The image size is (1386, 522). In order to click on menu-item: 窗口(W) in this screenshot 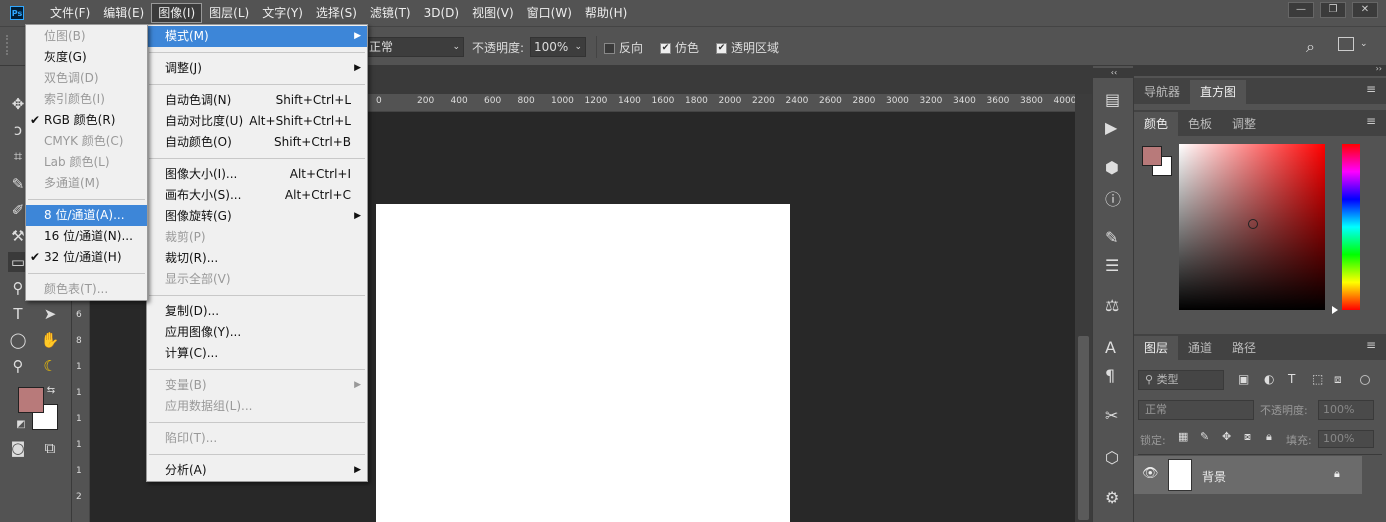, I will do `click(549, 13)`.